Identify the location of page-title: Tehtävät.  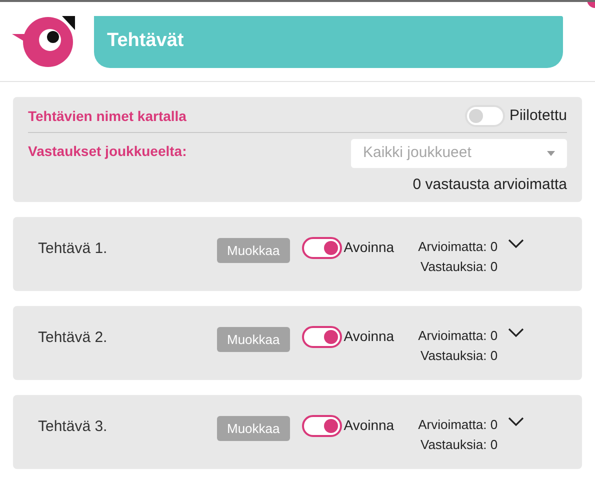
(145, 41).